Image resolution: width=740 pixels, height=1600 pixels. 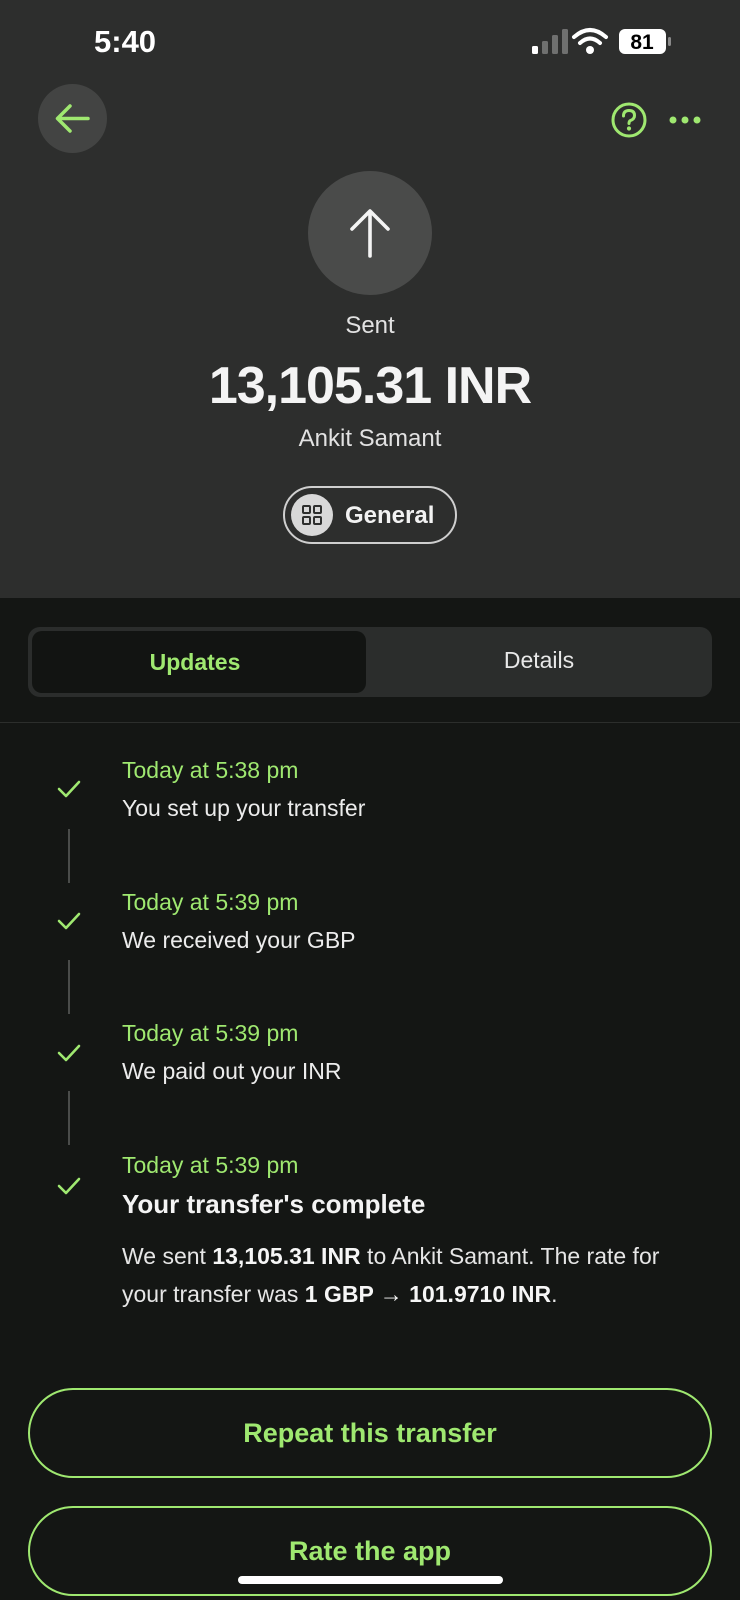 I want to click on tab-bar: Updates Details, so click(x=370, y=662).